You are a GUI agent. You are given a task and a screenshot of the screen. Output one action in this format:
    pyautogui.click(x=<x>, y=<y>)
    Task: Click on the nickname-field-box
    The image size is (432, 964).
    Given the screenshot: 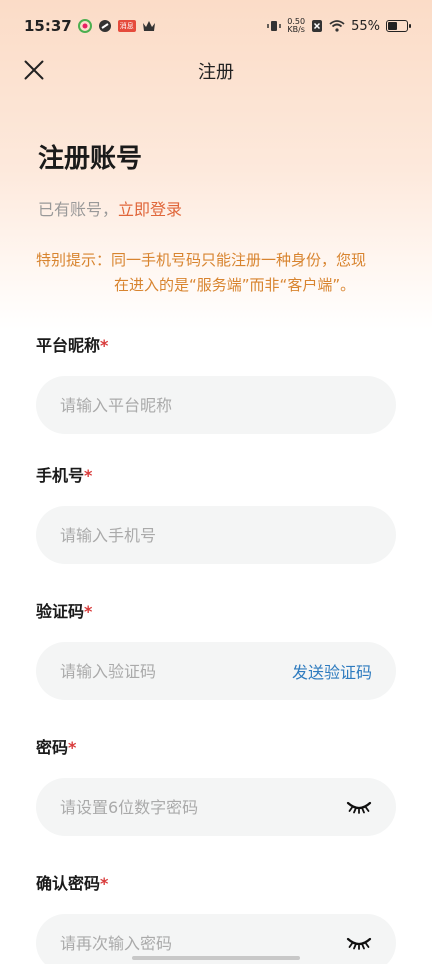 What is the action you would take?
    pyautogui.click(x=216, y=405)
    